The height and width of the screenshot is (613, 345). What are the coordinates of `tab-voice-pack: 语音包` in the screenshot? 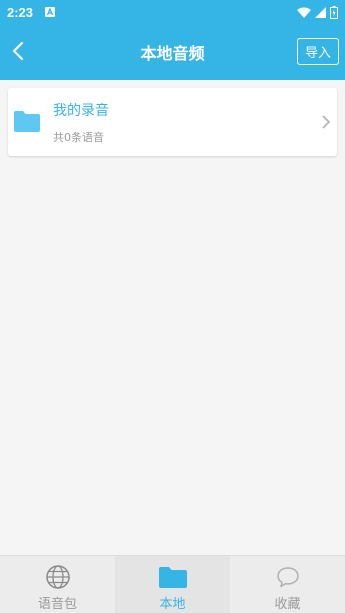 It's located at (57, 584).